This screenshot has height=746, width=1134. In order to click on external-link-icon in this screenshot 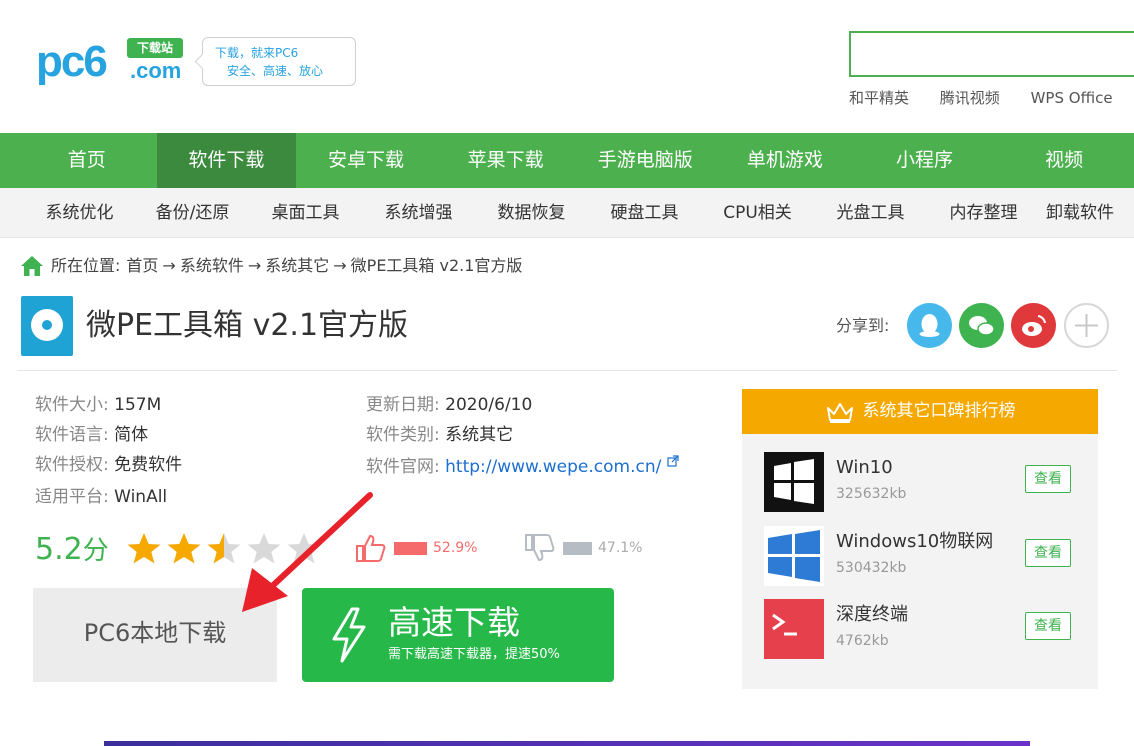, I will do `click(673, 461)`.